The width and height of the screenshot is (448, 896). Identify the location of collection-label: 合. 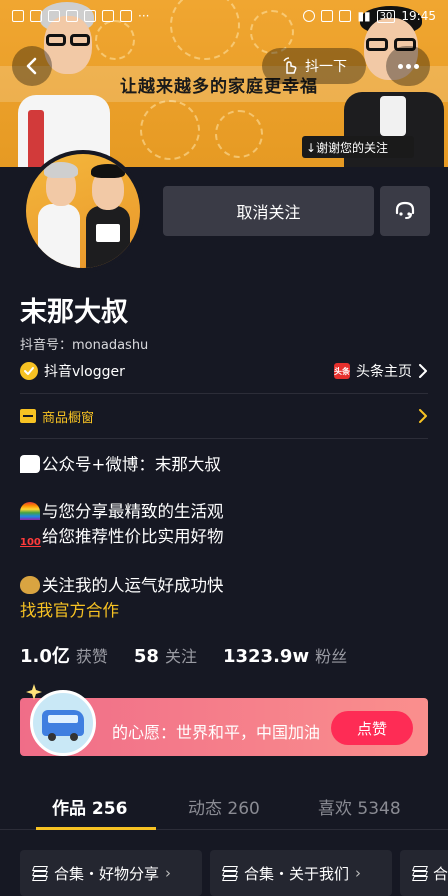
(440, 873).